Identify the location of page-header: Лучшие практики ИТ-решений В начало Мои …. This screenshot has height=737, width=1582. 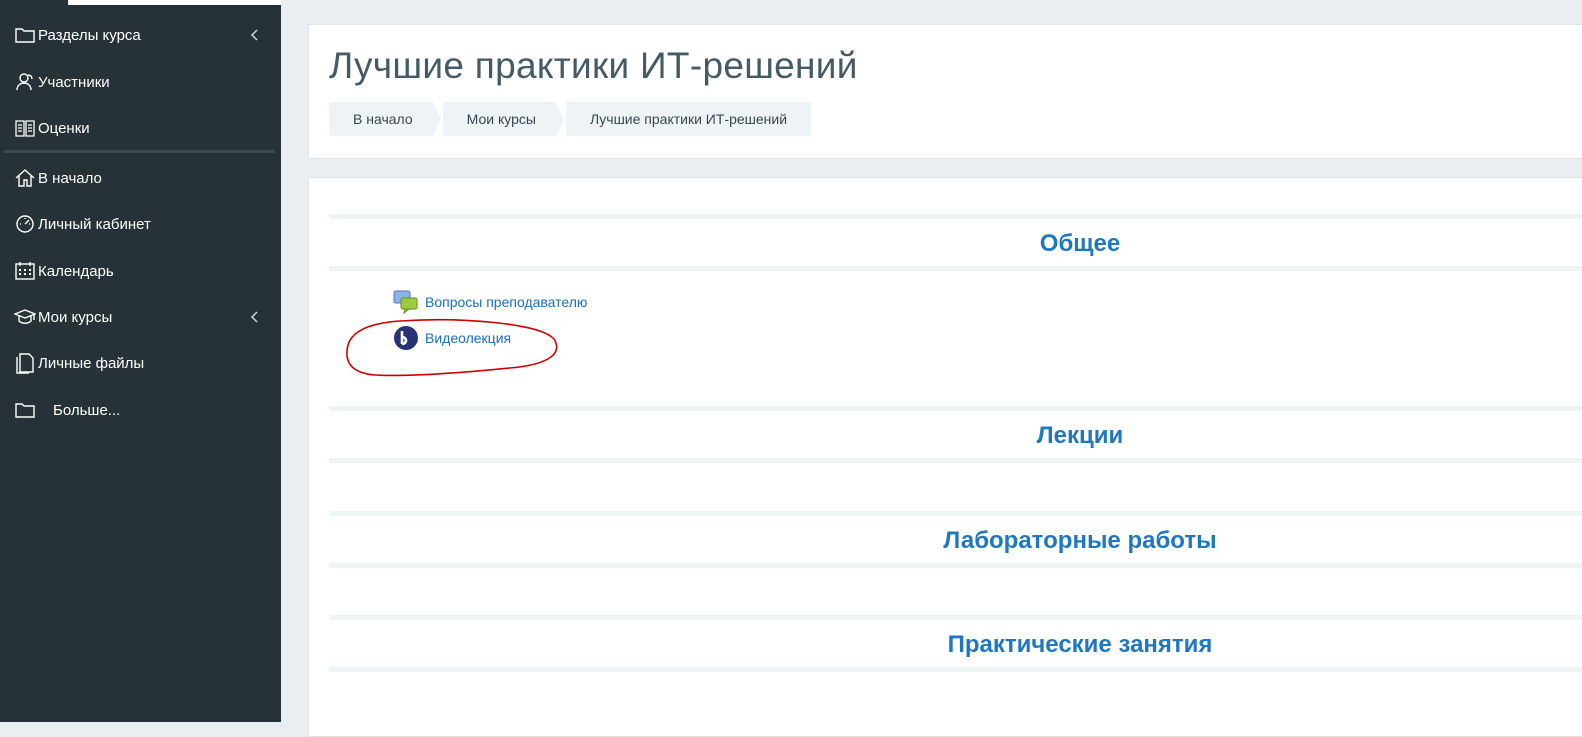
(945, 91).